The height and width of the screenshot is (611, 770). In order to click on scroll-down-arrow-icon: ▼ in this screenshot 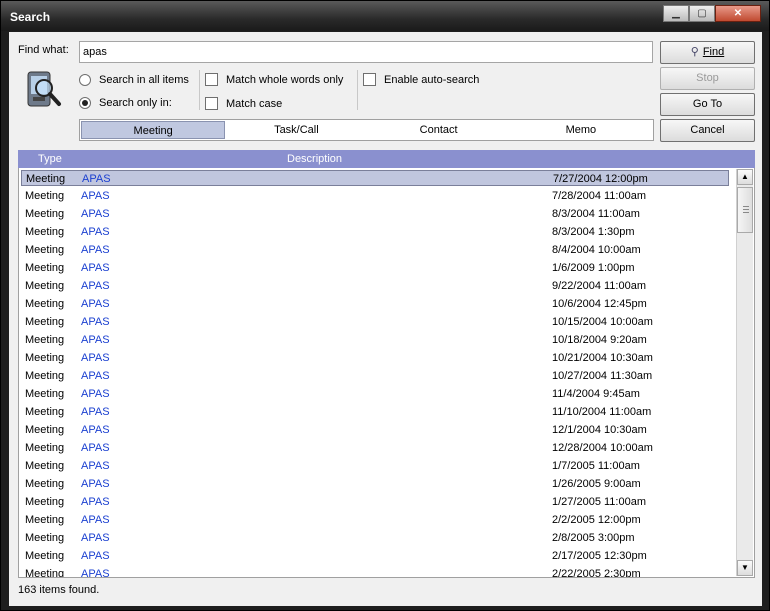, I will do `click(745, 568)`.